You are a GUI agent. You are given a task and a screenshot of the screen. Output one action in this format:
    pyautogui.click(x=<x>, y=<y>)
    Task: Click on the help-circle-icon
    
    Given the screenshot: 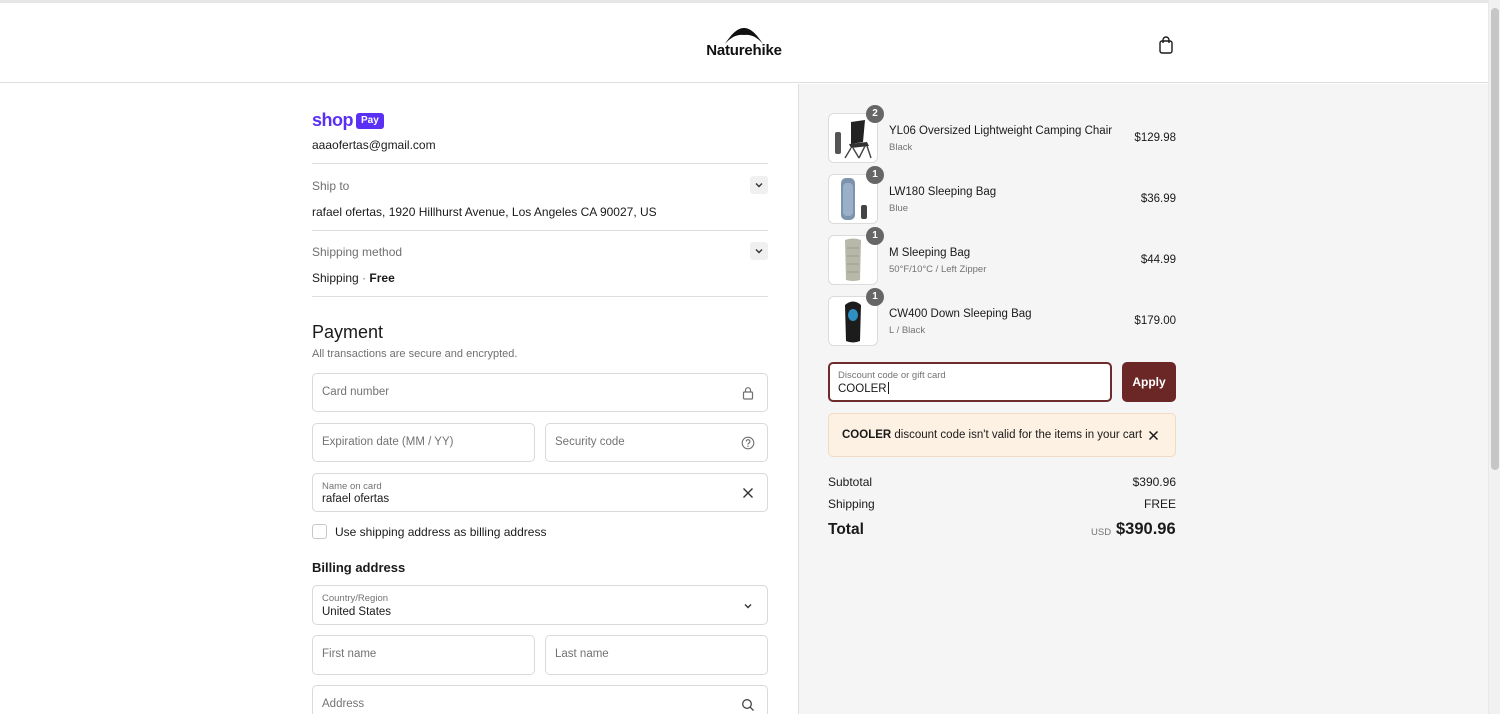 What is the action you would take?
    pyautogui.click(x=748, y=443)
    